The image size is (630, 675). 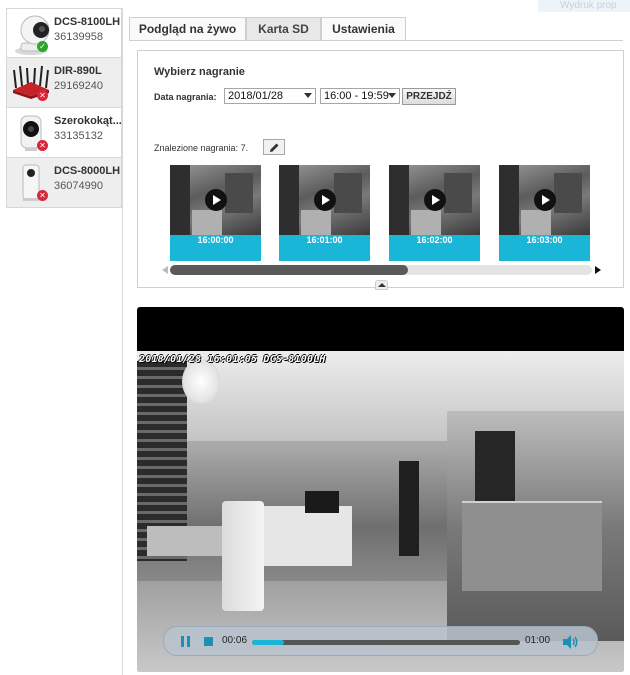 I want to click on device-item-dir-890l: ✕ DIR-890L 29169240, so click(x=64, y=83).